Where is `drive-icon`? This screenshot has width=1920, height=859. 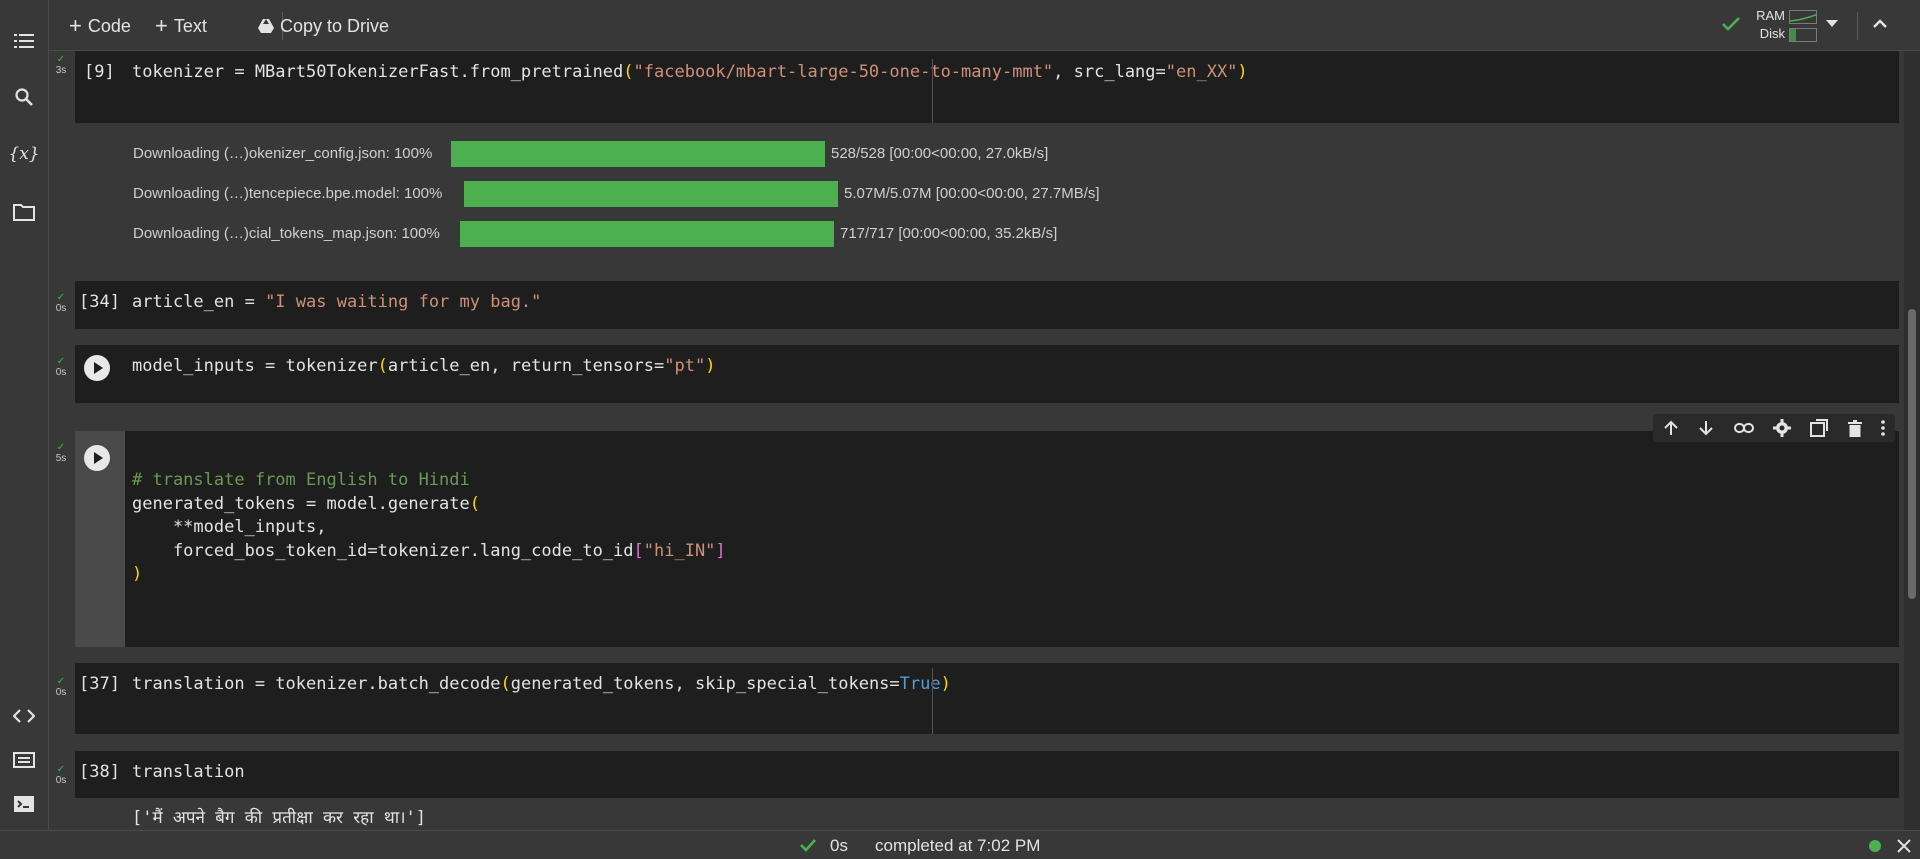
drive-icon is located at coordinates (266, 26).